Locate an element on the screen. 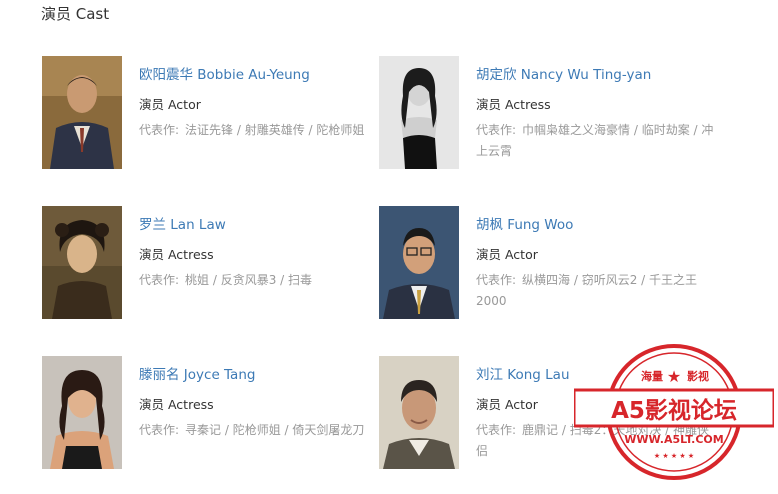 The image size is (778, 494). star-icon: ★ is located at coordinates (674, 376).